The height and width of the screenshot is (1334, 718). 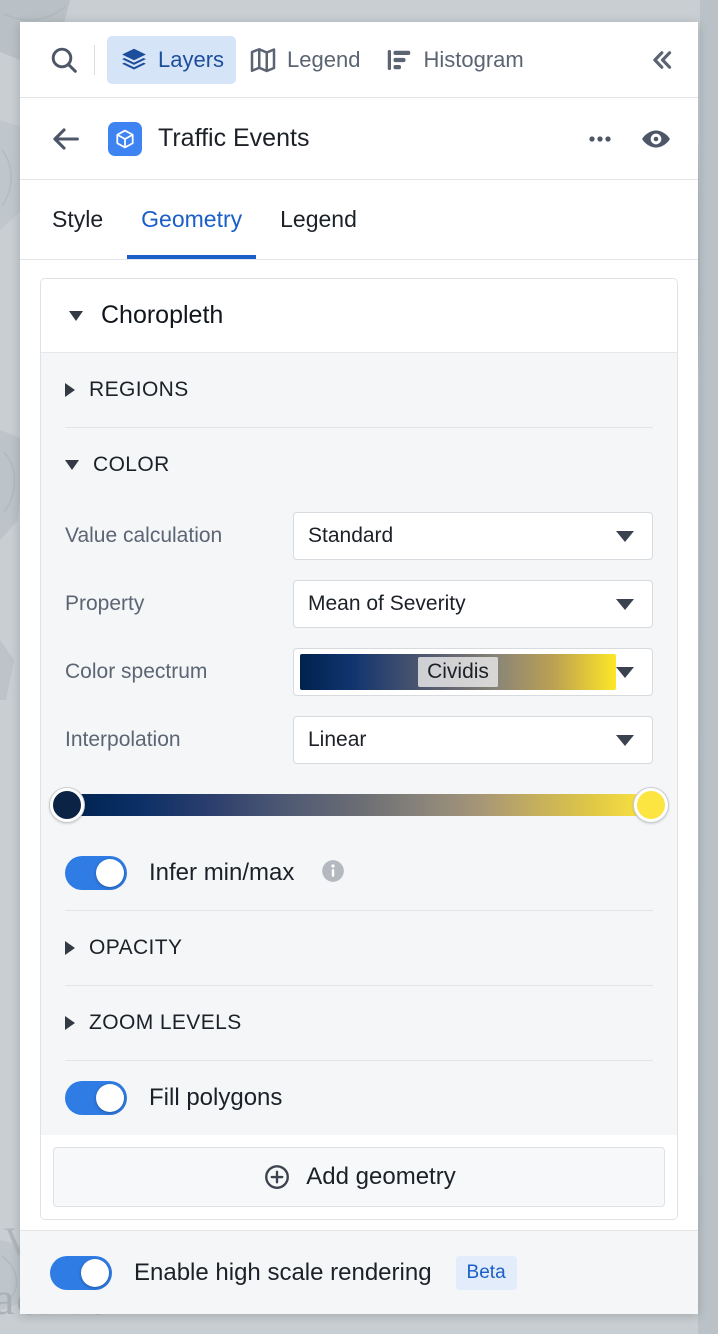 I want to click on row-color-spectrum: Color spectrum Cividis, so click(x=359, y=672).